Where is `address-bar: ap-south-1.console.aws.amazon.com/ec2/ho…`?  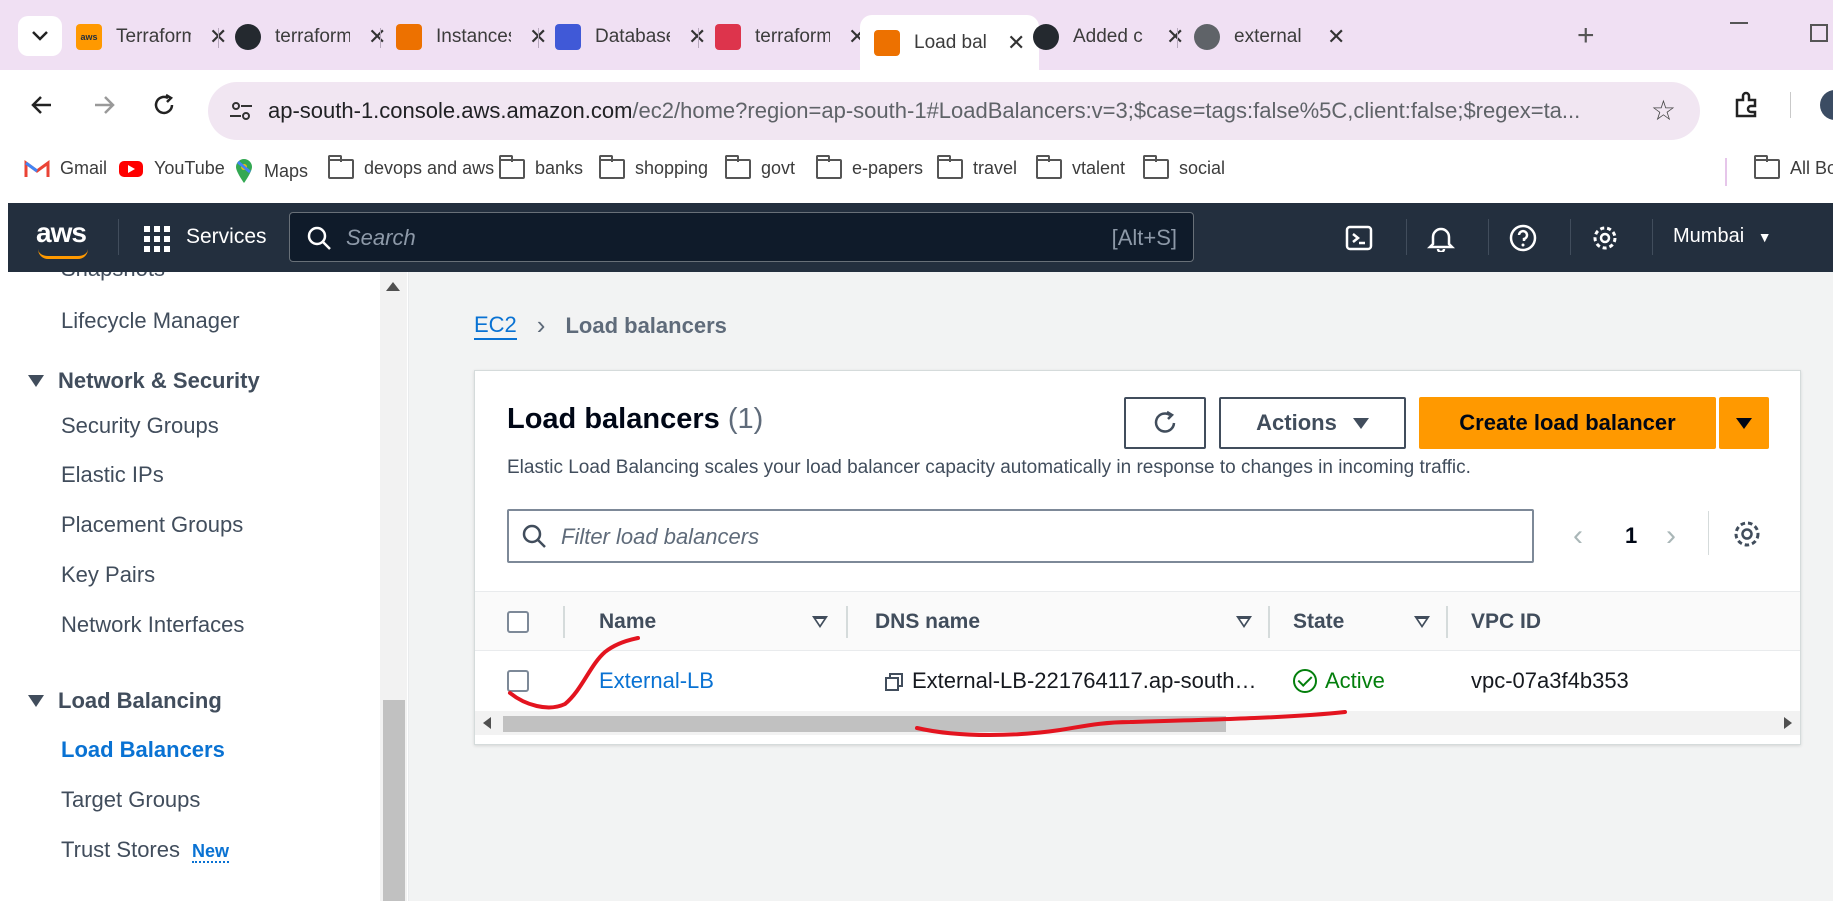
address-bar: ap-south-1.console.aws.amazon.com/ec2/ho… is located at coordinates (954, 111).